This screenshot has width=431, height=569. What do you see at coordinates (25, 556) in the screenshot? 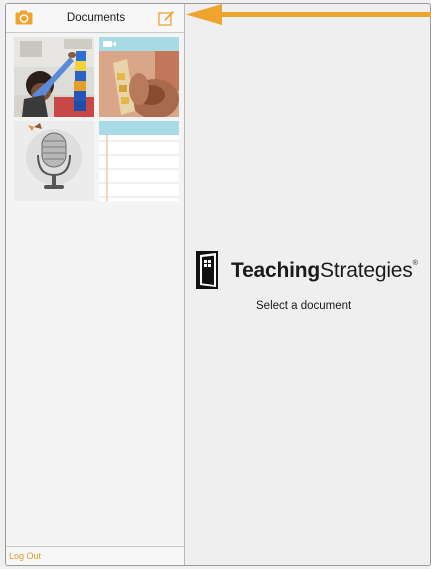
I see `log-out-button: Log Out` at bounding box center [25, 556].